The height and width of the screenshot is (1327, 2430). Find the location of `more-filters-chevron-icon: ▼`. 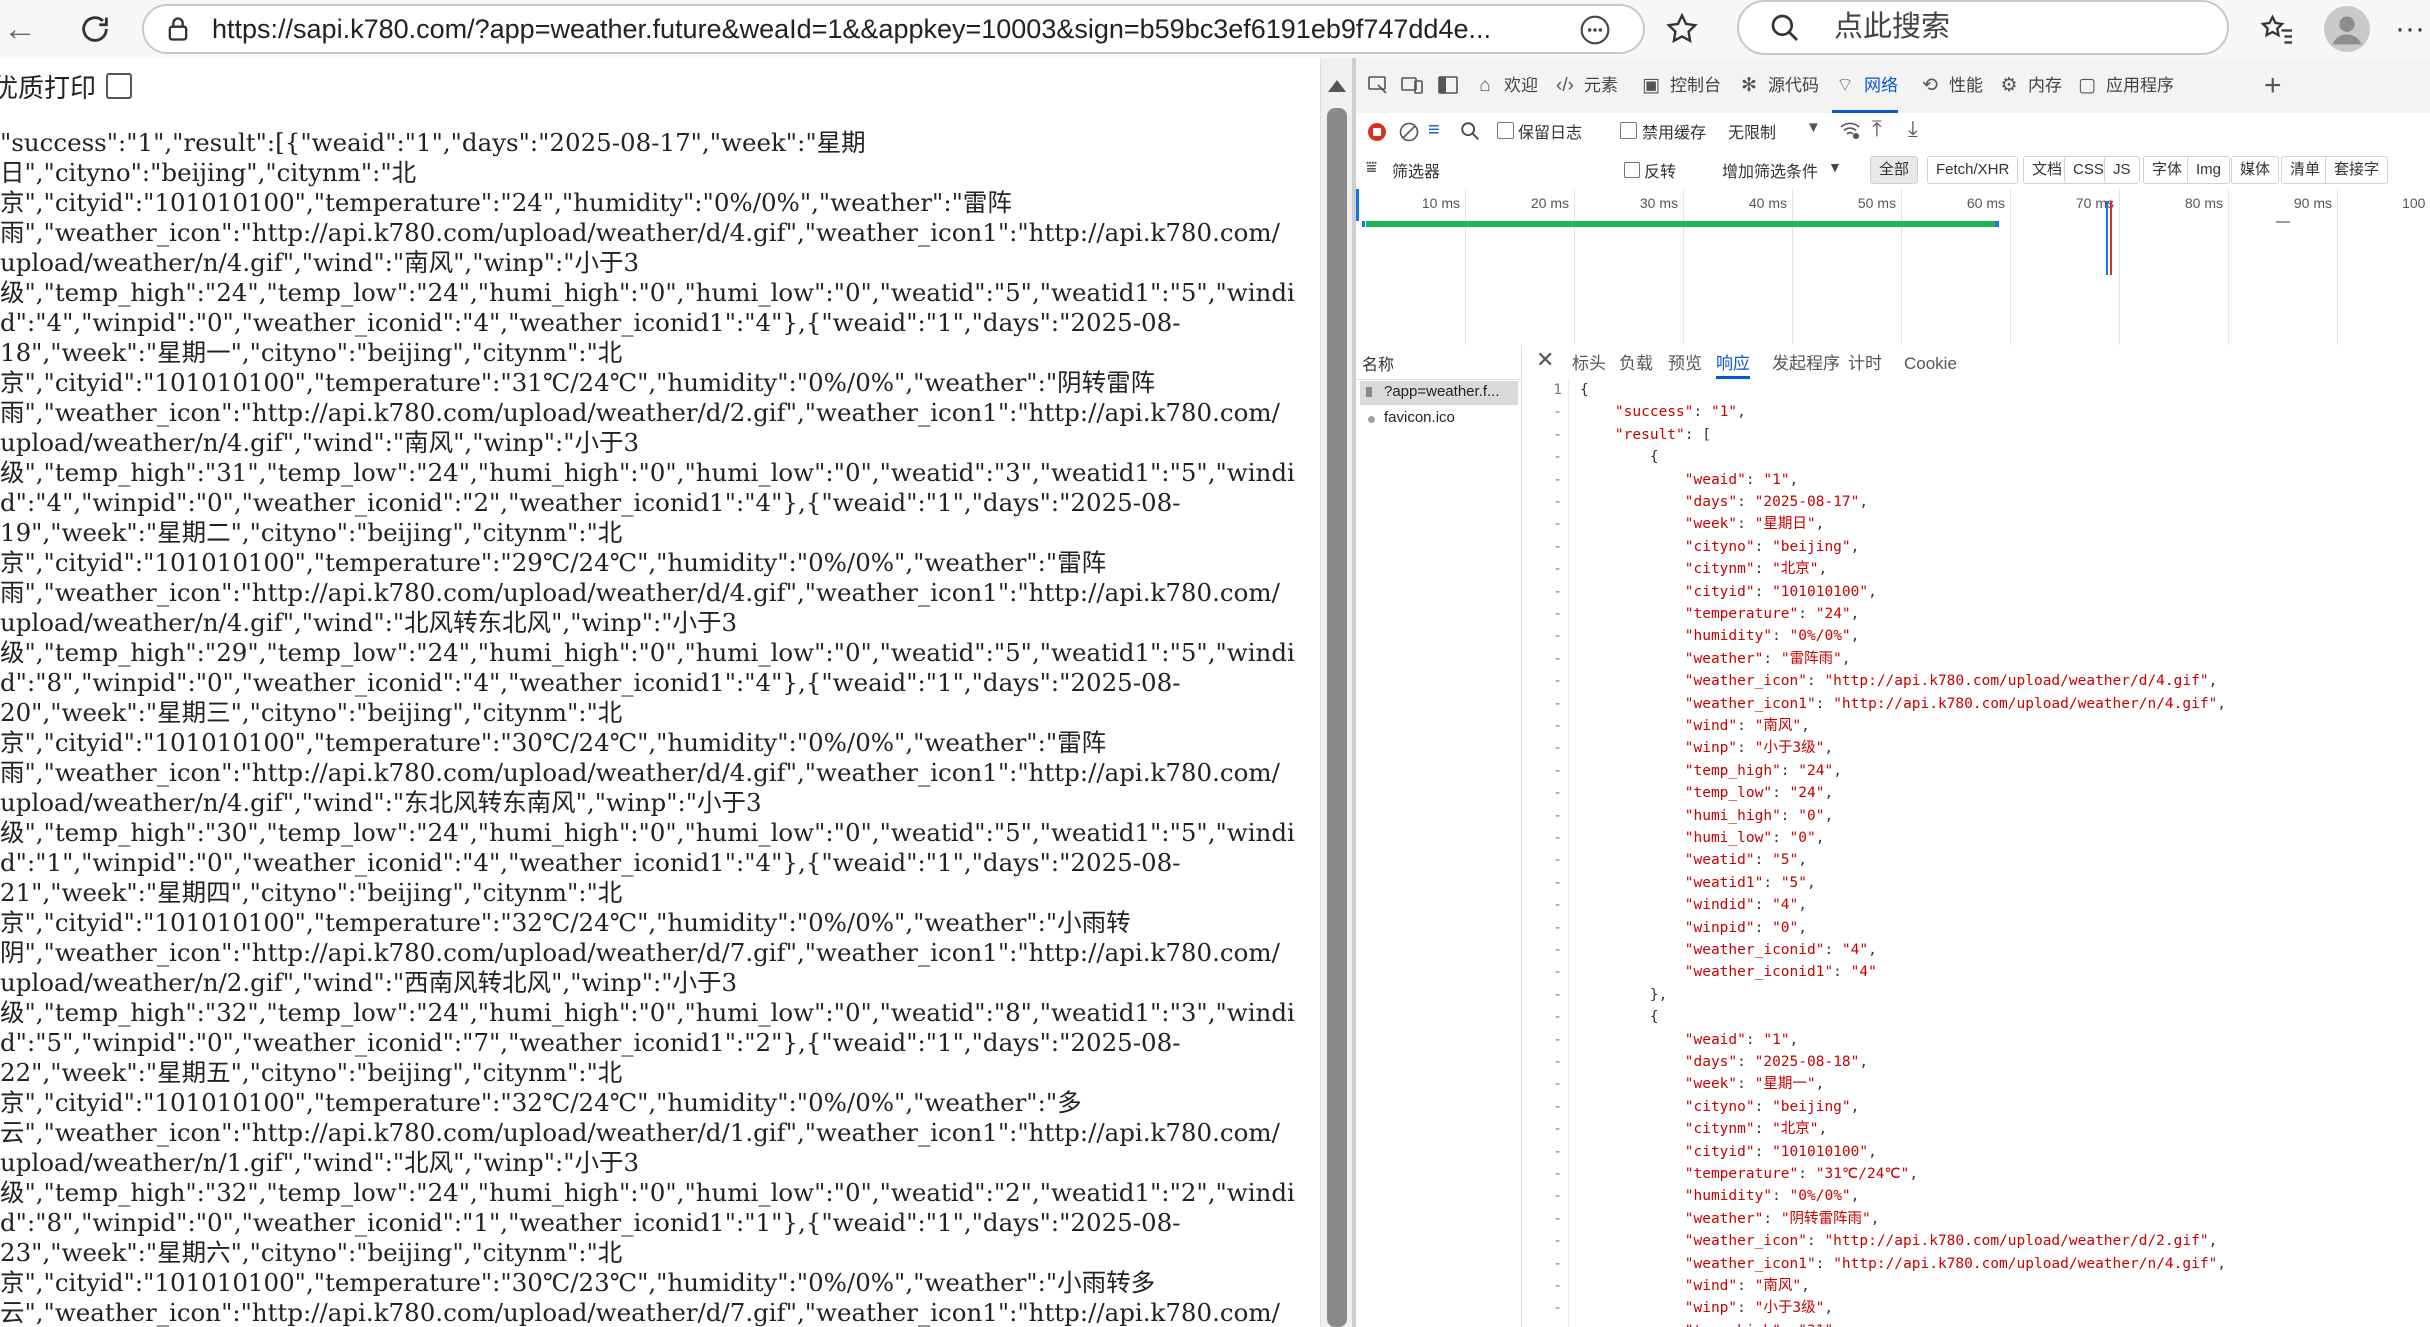

more-filters-chevron-icon: ▼ is located at coordinates (1835, 167).